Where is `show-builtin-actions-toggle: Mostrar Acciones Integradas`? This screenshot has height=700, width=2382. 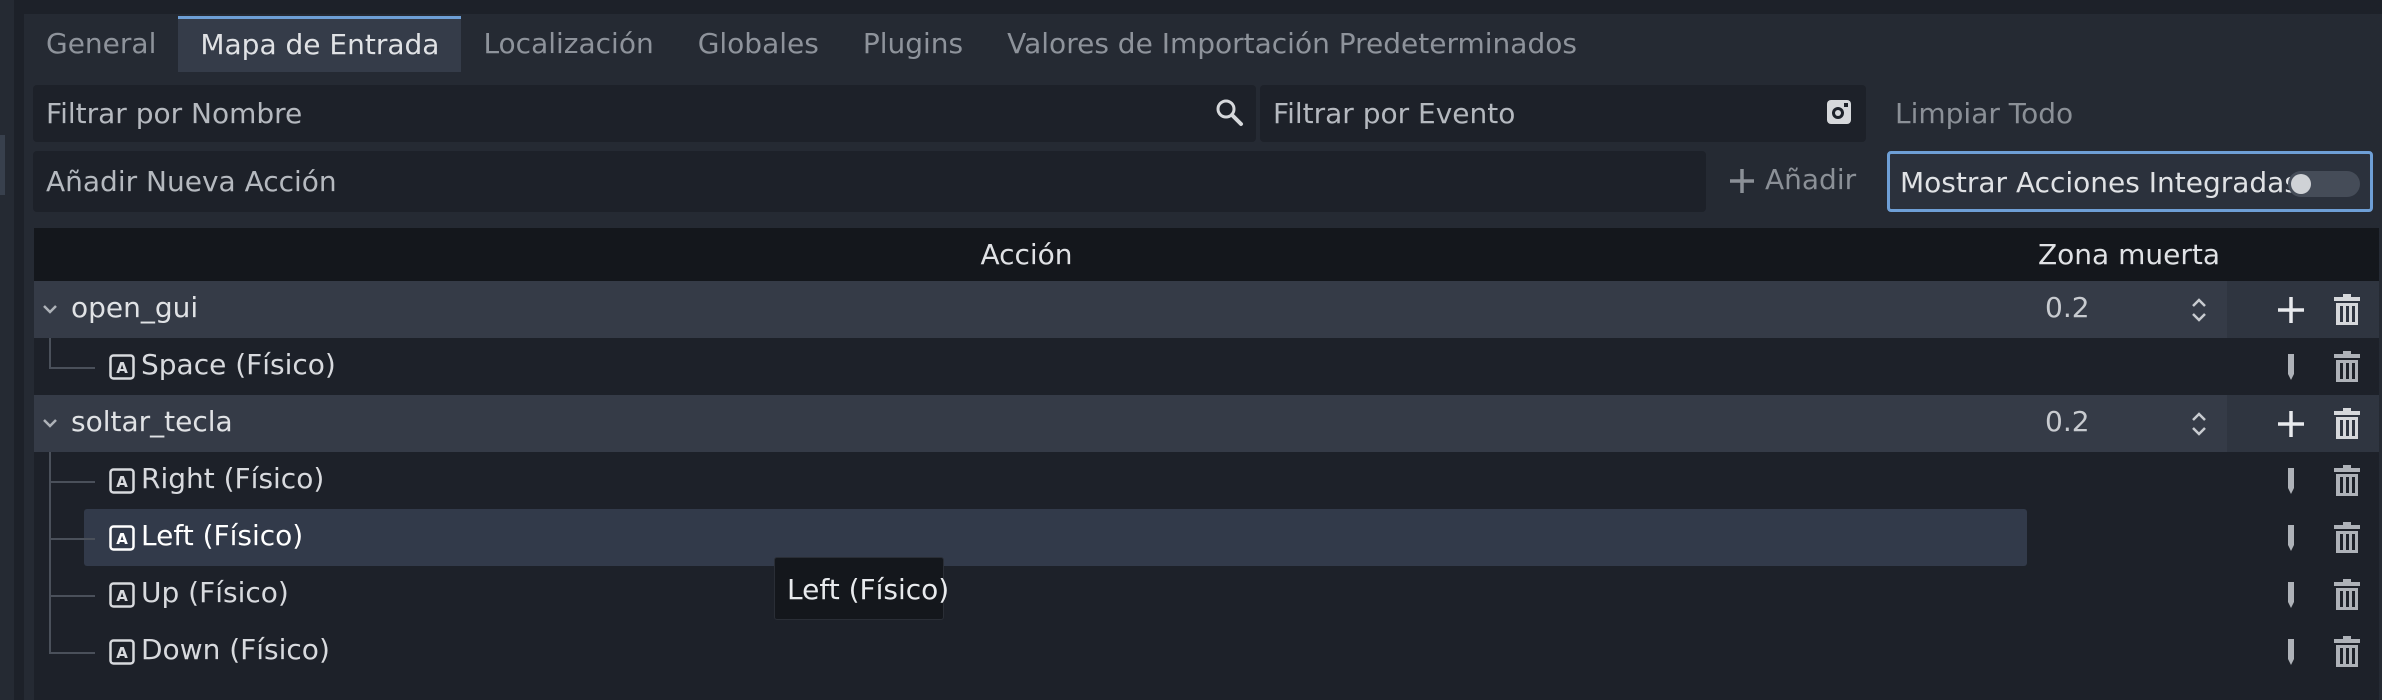
show-builtin-actions-toggle: Mostrar Acciones Integradas is located at coordinates (2130, 181).